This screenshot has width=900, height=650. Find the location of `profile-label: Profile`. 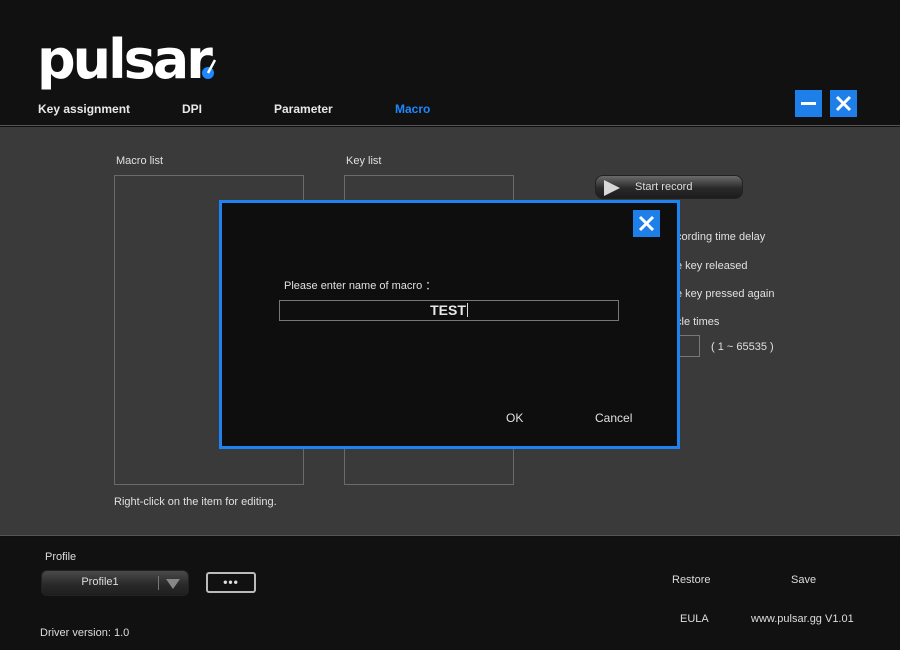

profile-label: Profile is located at coordinates (61, 557).